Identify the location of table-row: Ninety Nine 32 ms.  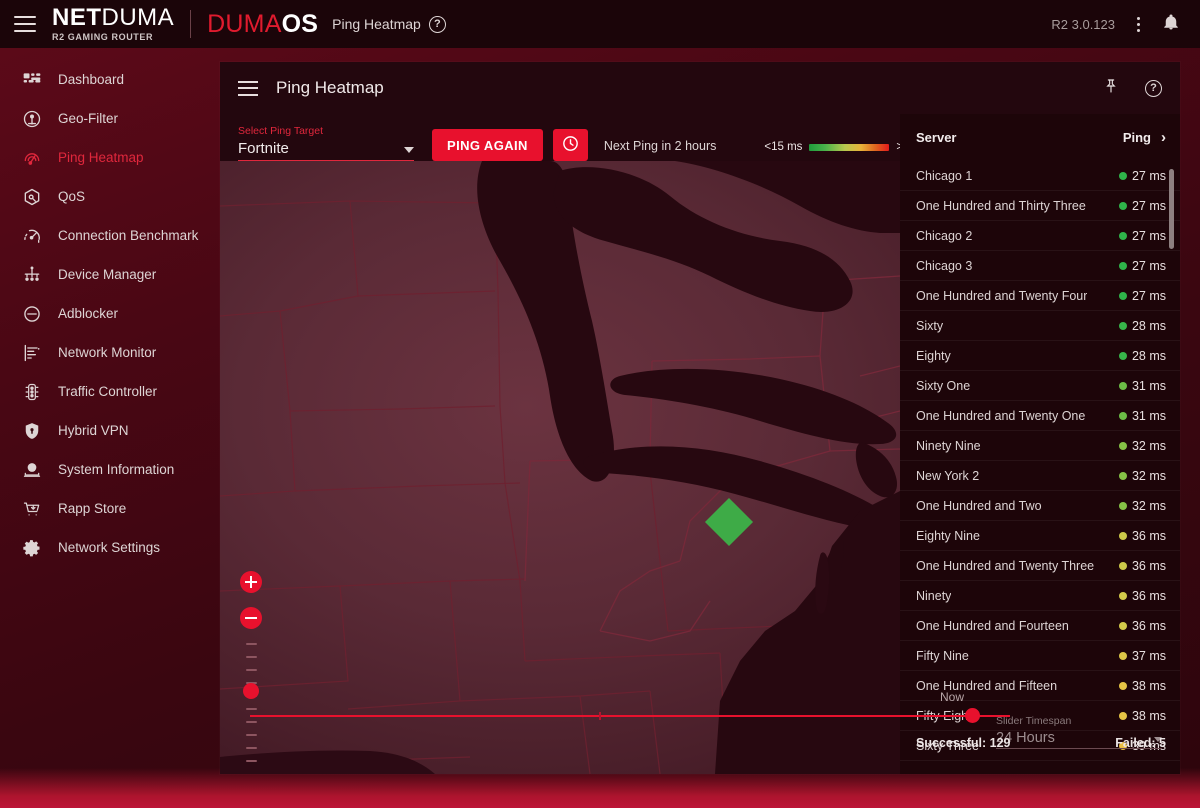
(1040, 446).